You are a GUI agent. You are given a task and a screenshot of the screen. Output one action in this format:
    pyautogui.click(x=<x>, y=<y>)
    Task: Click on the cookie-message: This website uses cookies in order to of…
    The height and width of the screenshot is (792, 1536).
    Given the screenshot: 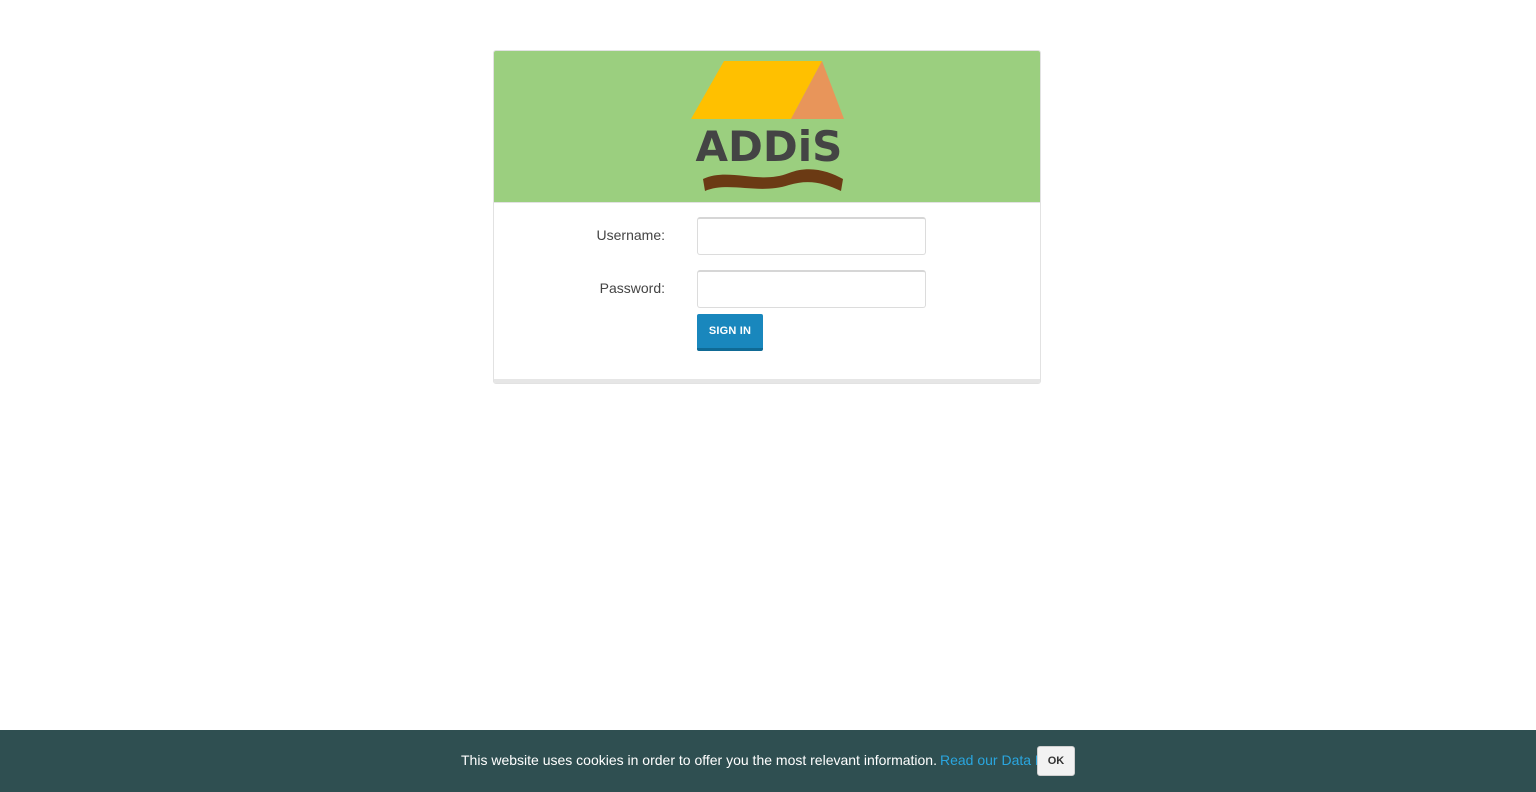 What is the action you would take?
    pyautogui.click(x=699, y=760)
    